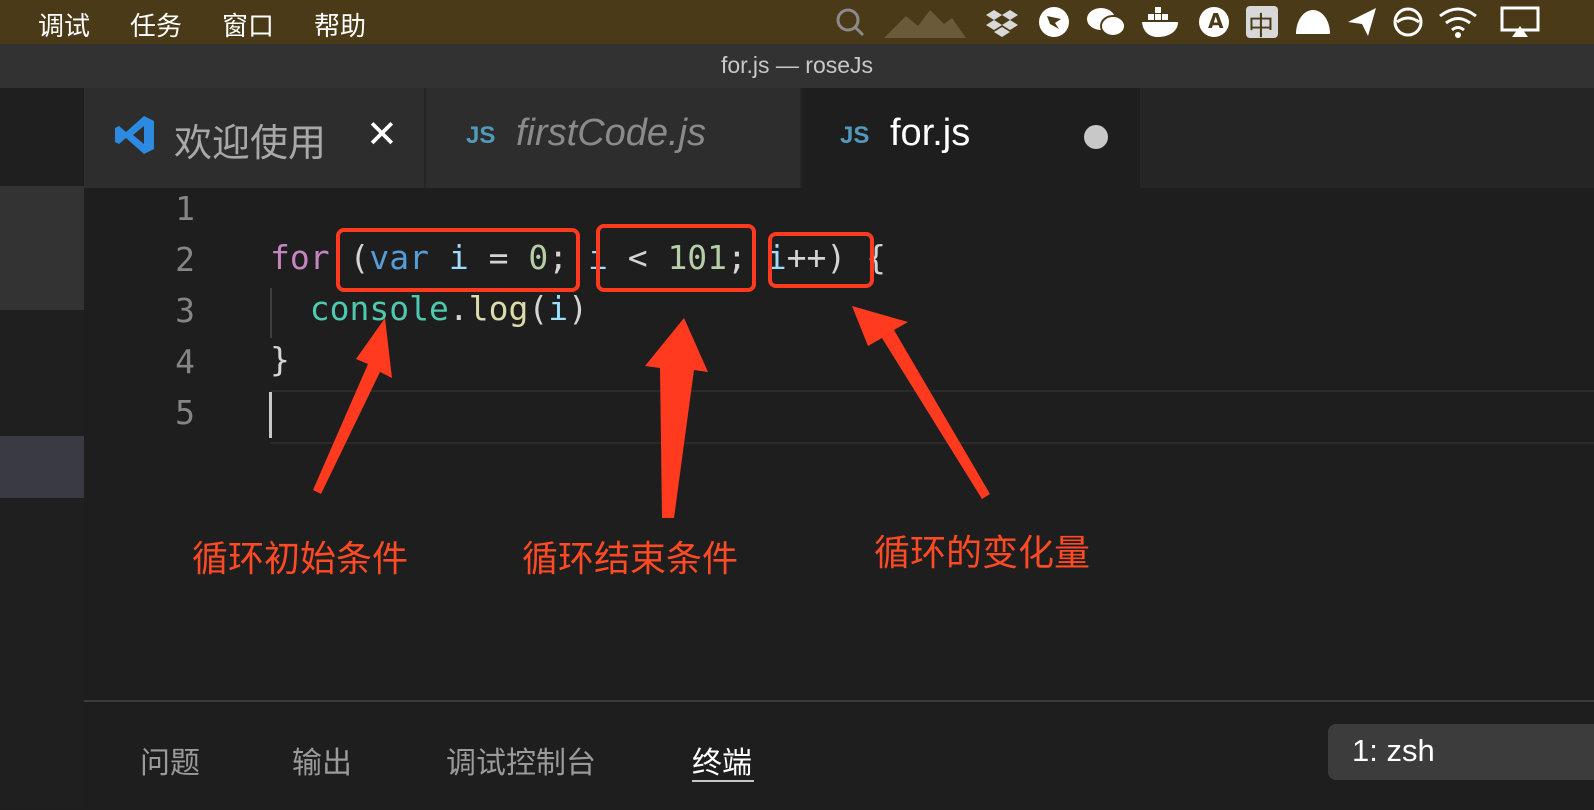 The width and height of the screenshot is (1594, 810). I want to click on terminal-selector-label: 1: zsh, so click(1393, 750).